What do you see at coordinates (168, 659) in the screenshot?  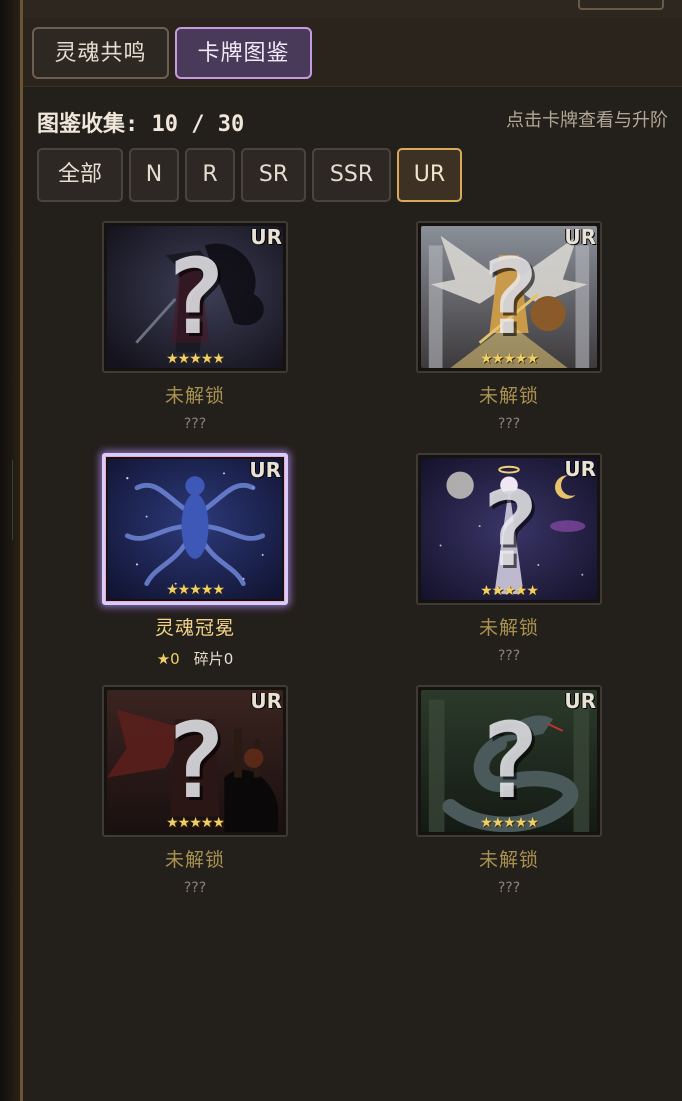 I see `card-star-level: ★0` at bounding box center [168, 659].